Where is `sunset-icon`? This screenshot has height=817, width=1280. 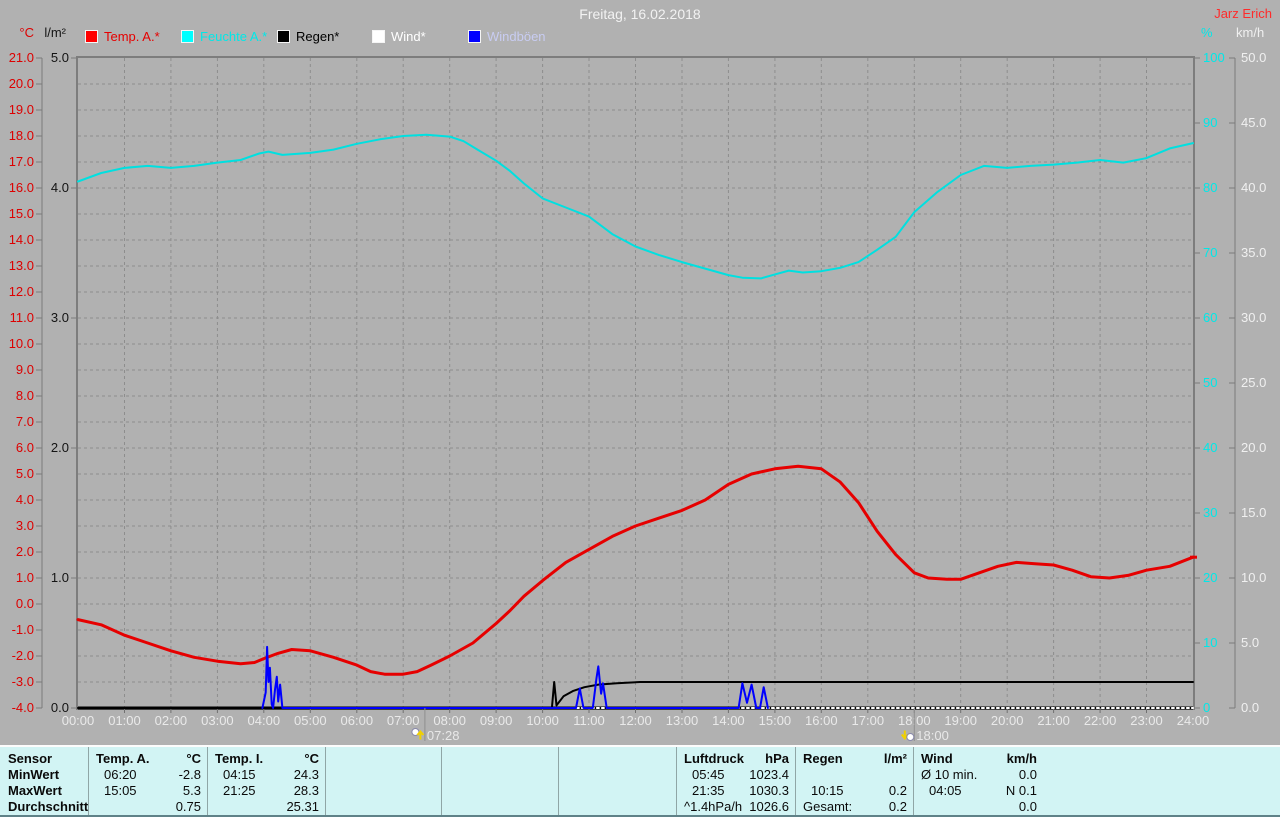
sunset-icon is located at coordinates (907, 735).